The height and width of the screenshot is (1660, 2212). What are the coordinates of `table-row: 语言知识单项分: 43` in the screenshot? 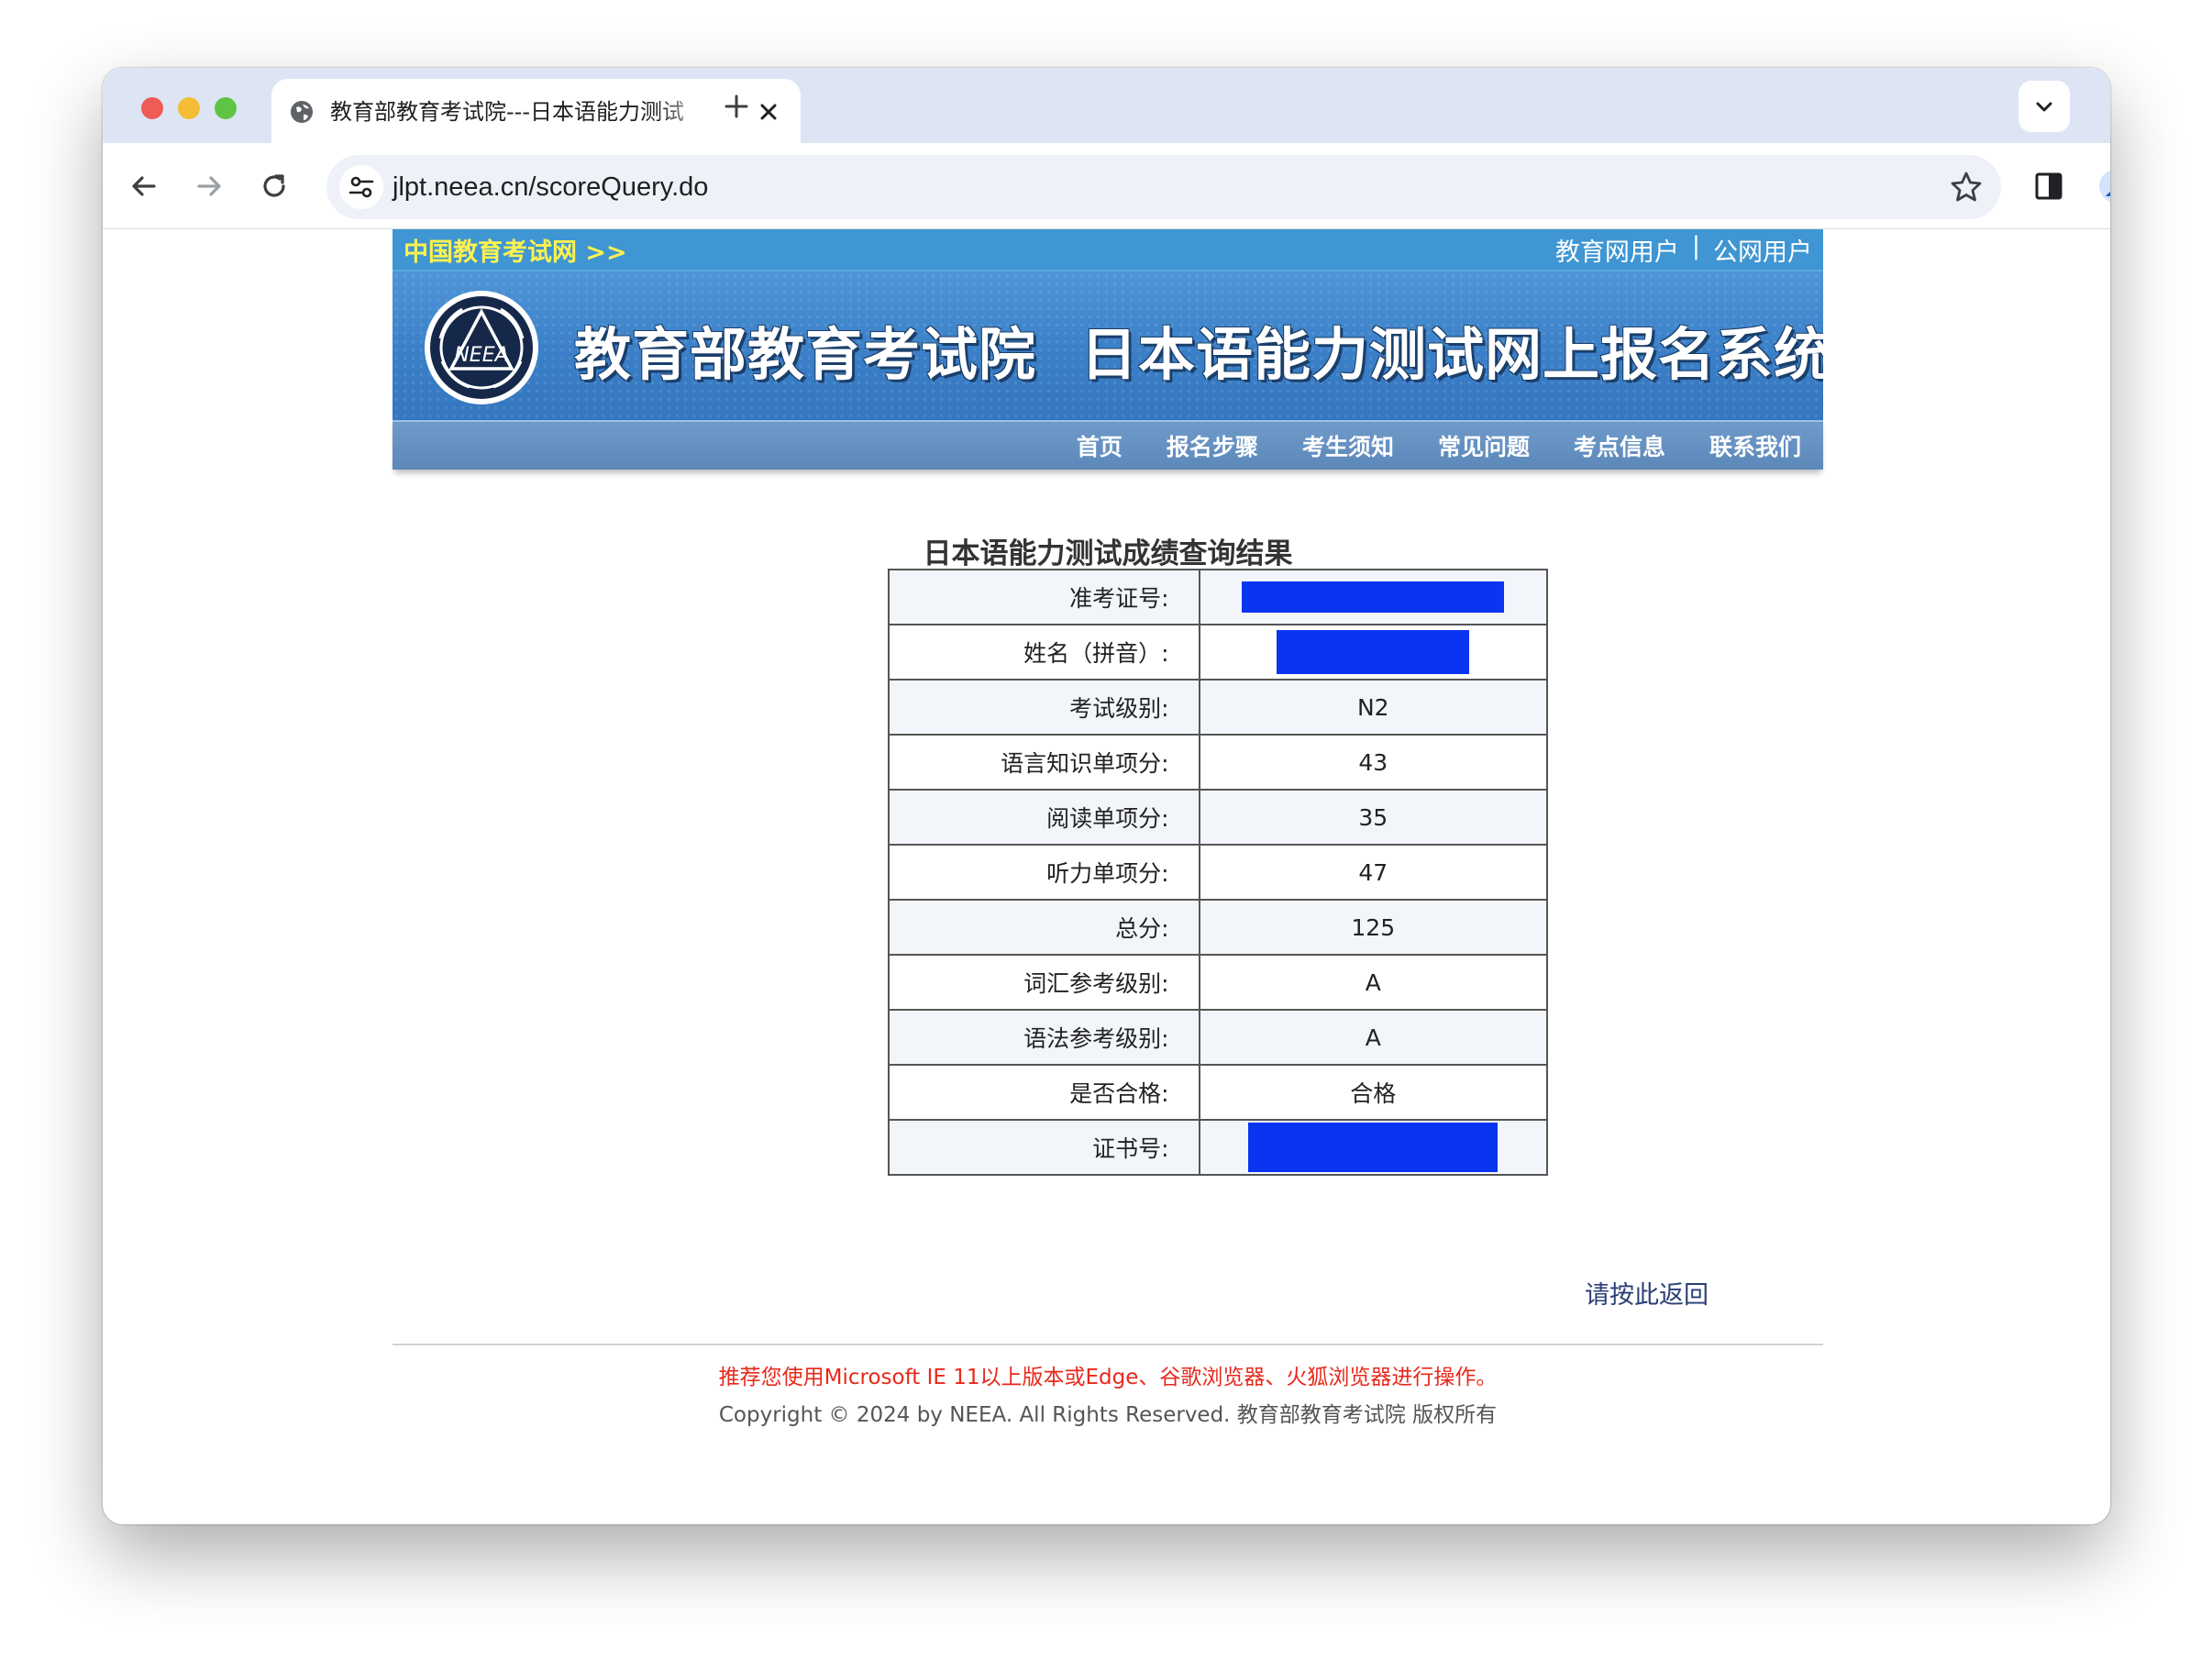 It's located at (1219, 762).